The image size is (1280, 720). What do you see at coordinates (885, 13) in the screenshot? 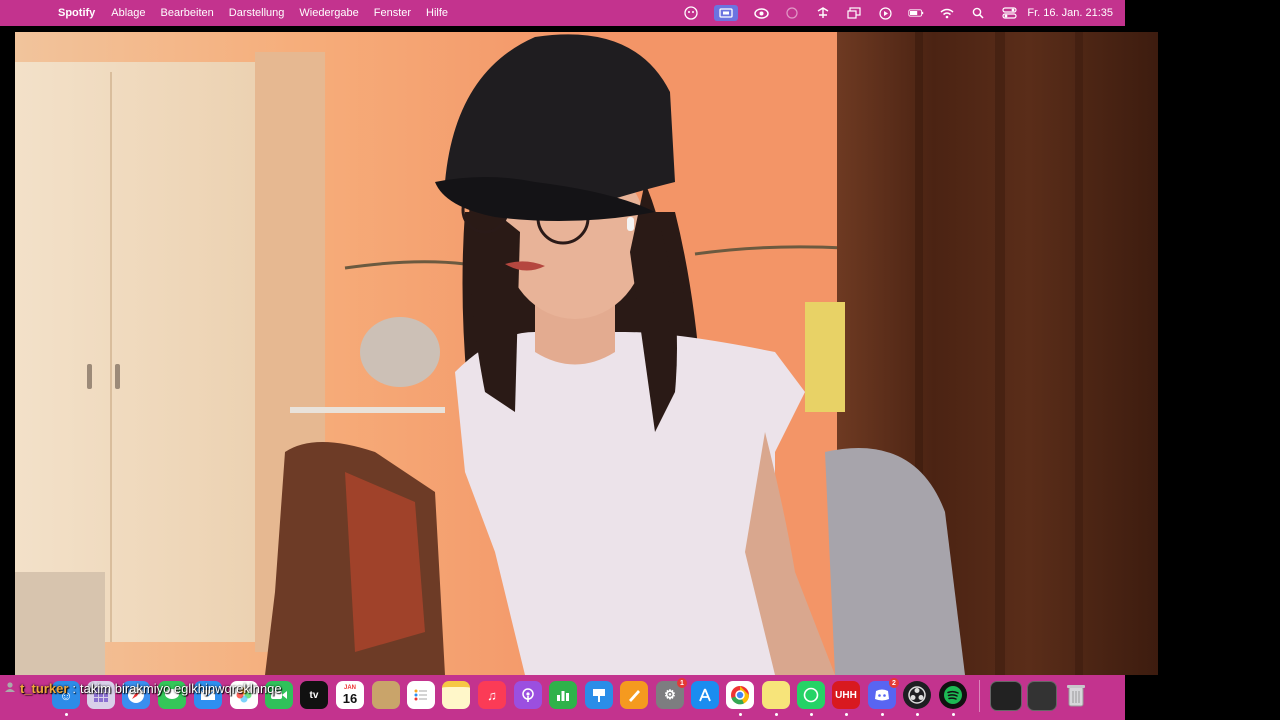
I see `play-icon` at bounding box center [885, 13].